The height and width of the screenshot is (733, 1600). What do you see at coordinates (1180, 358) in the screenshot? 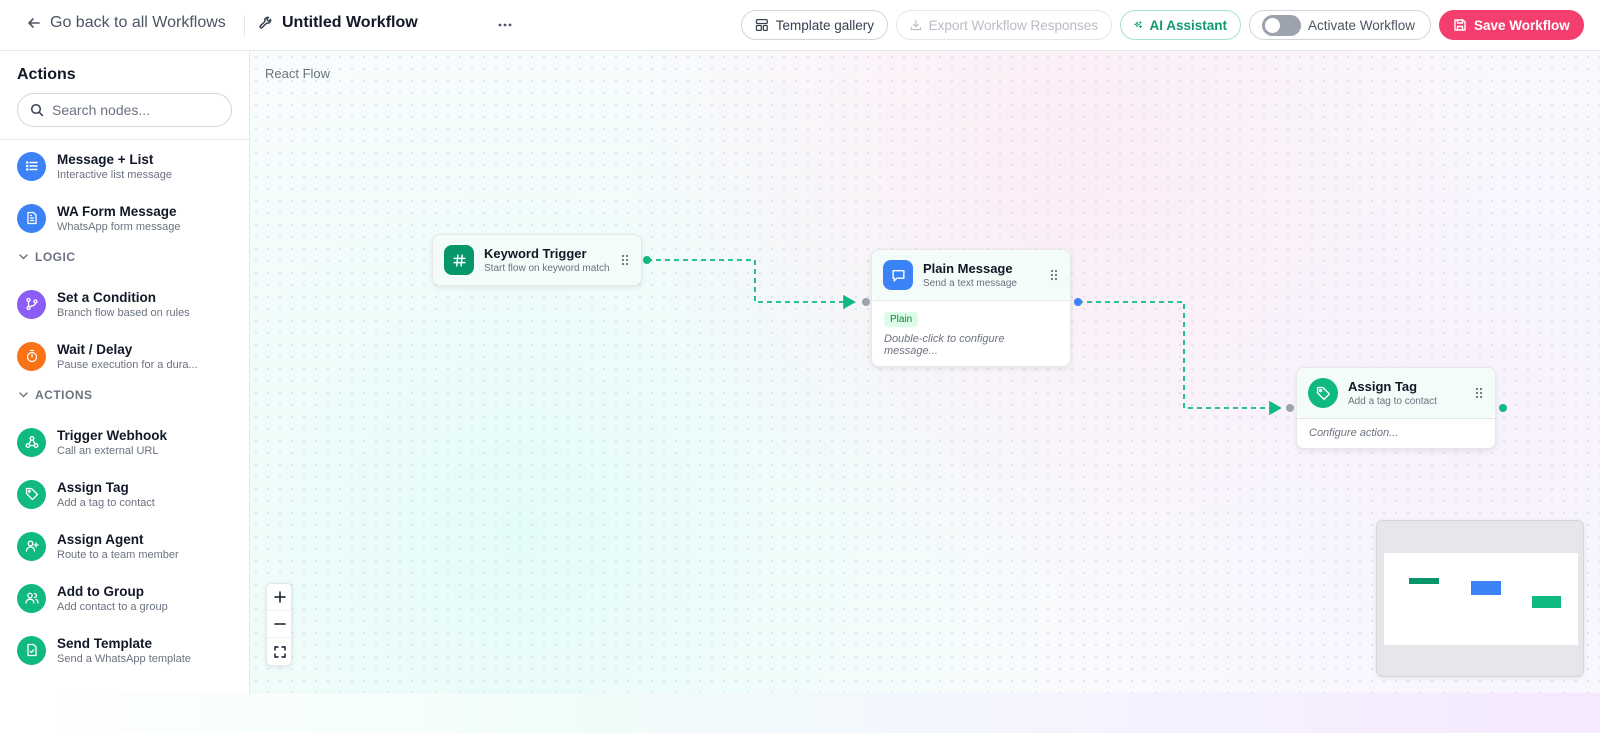
I see `edge-plain-to-tag` at bounding box center [1180, 358].